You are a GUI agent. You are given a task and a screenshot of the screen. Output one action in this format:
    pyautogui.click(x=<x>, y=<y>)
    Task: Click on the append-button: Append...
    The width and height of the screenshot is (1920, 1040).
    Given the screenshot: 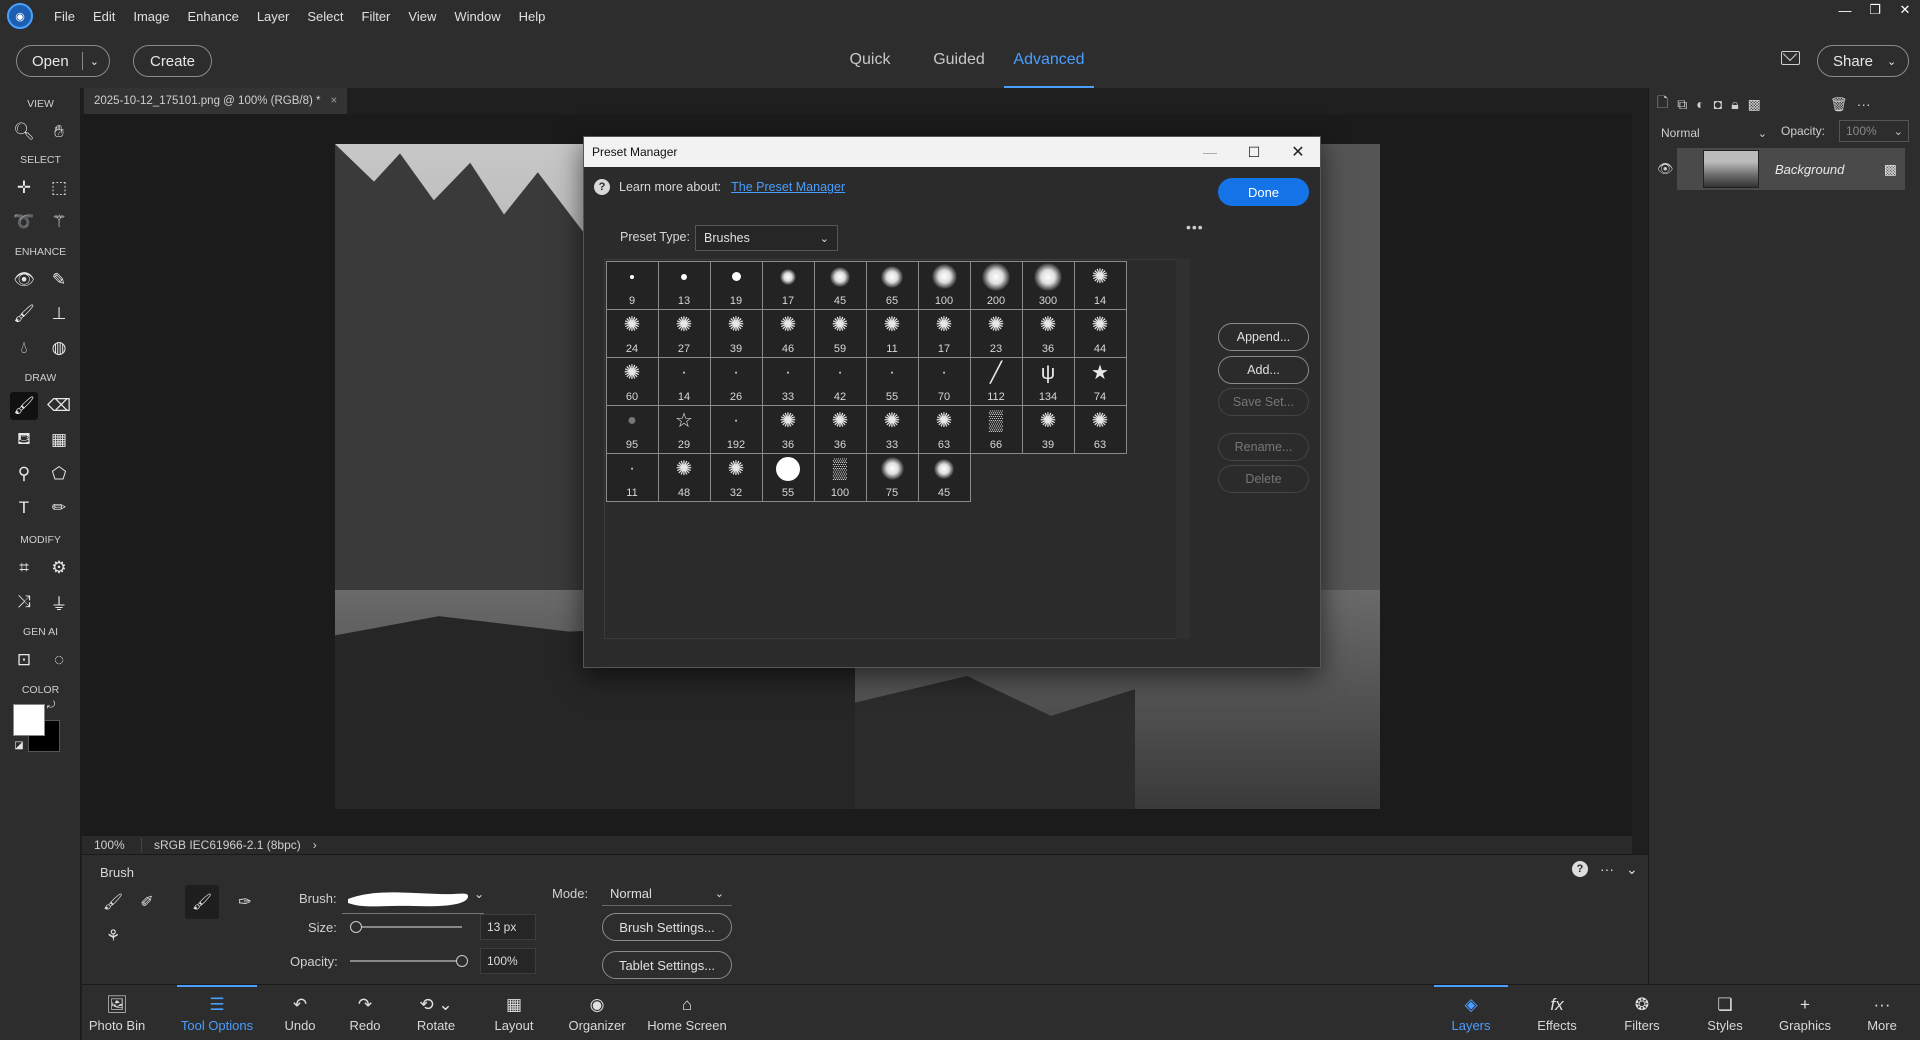 What is the action you would take?
    pyautogui.click(x=1263, y=337)
    